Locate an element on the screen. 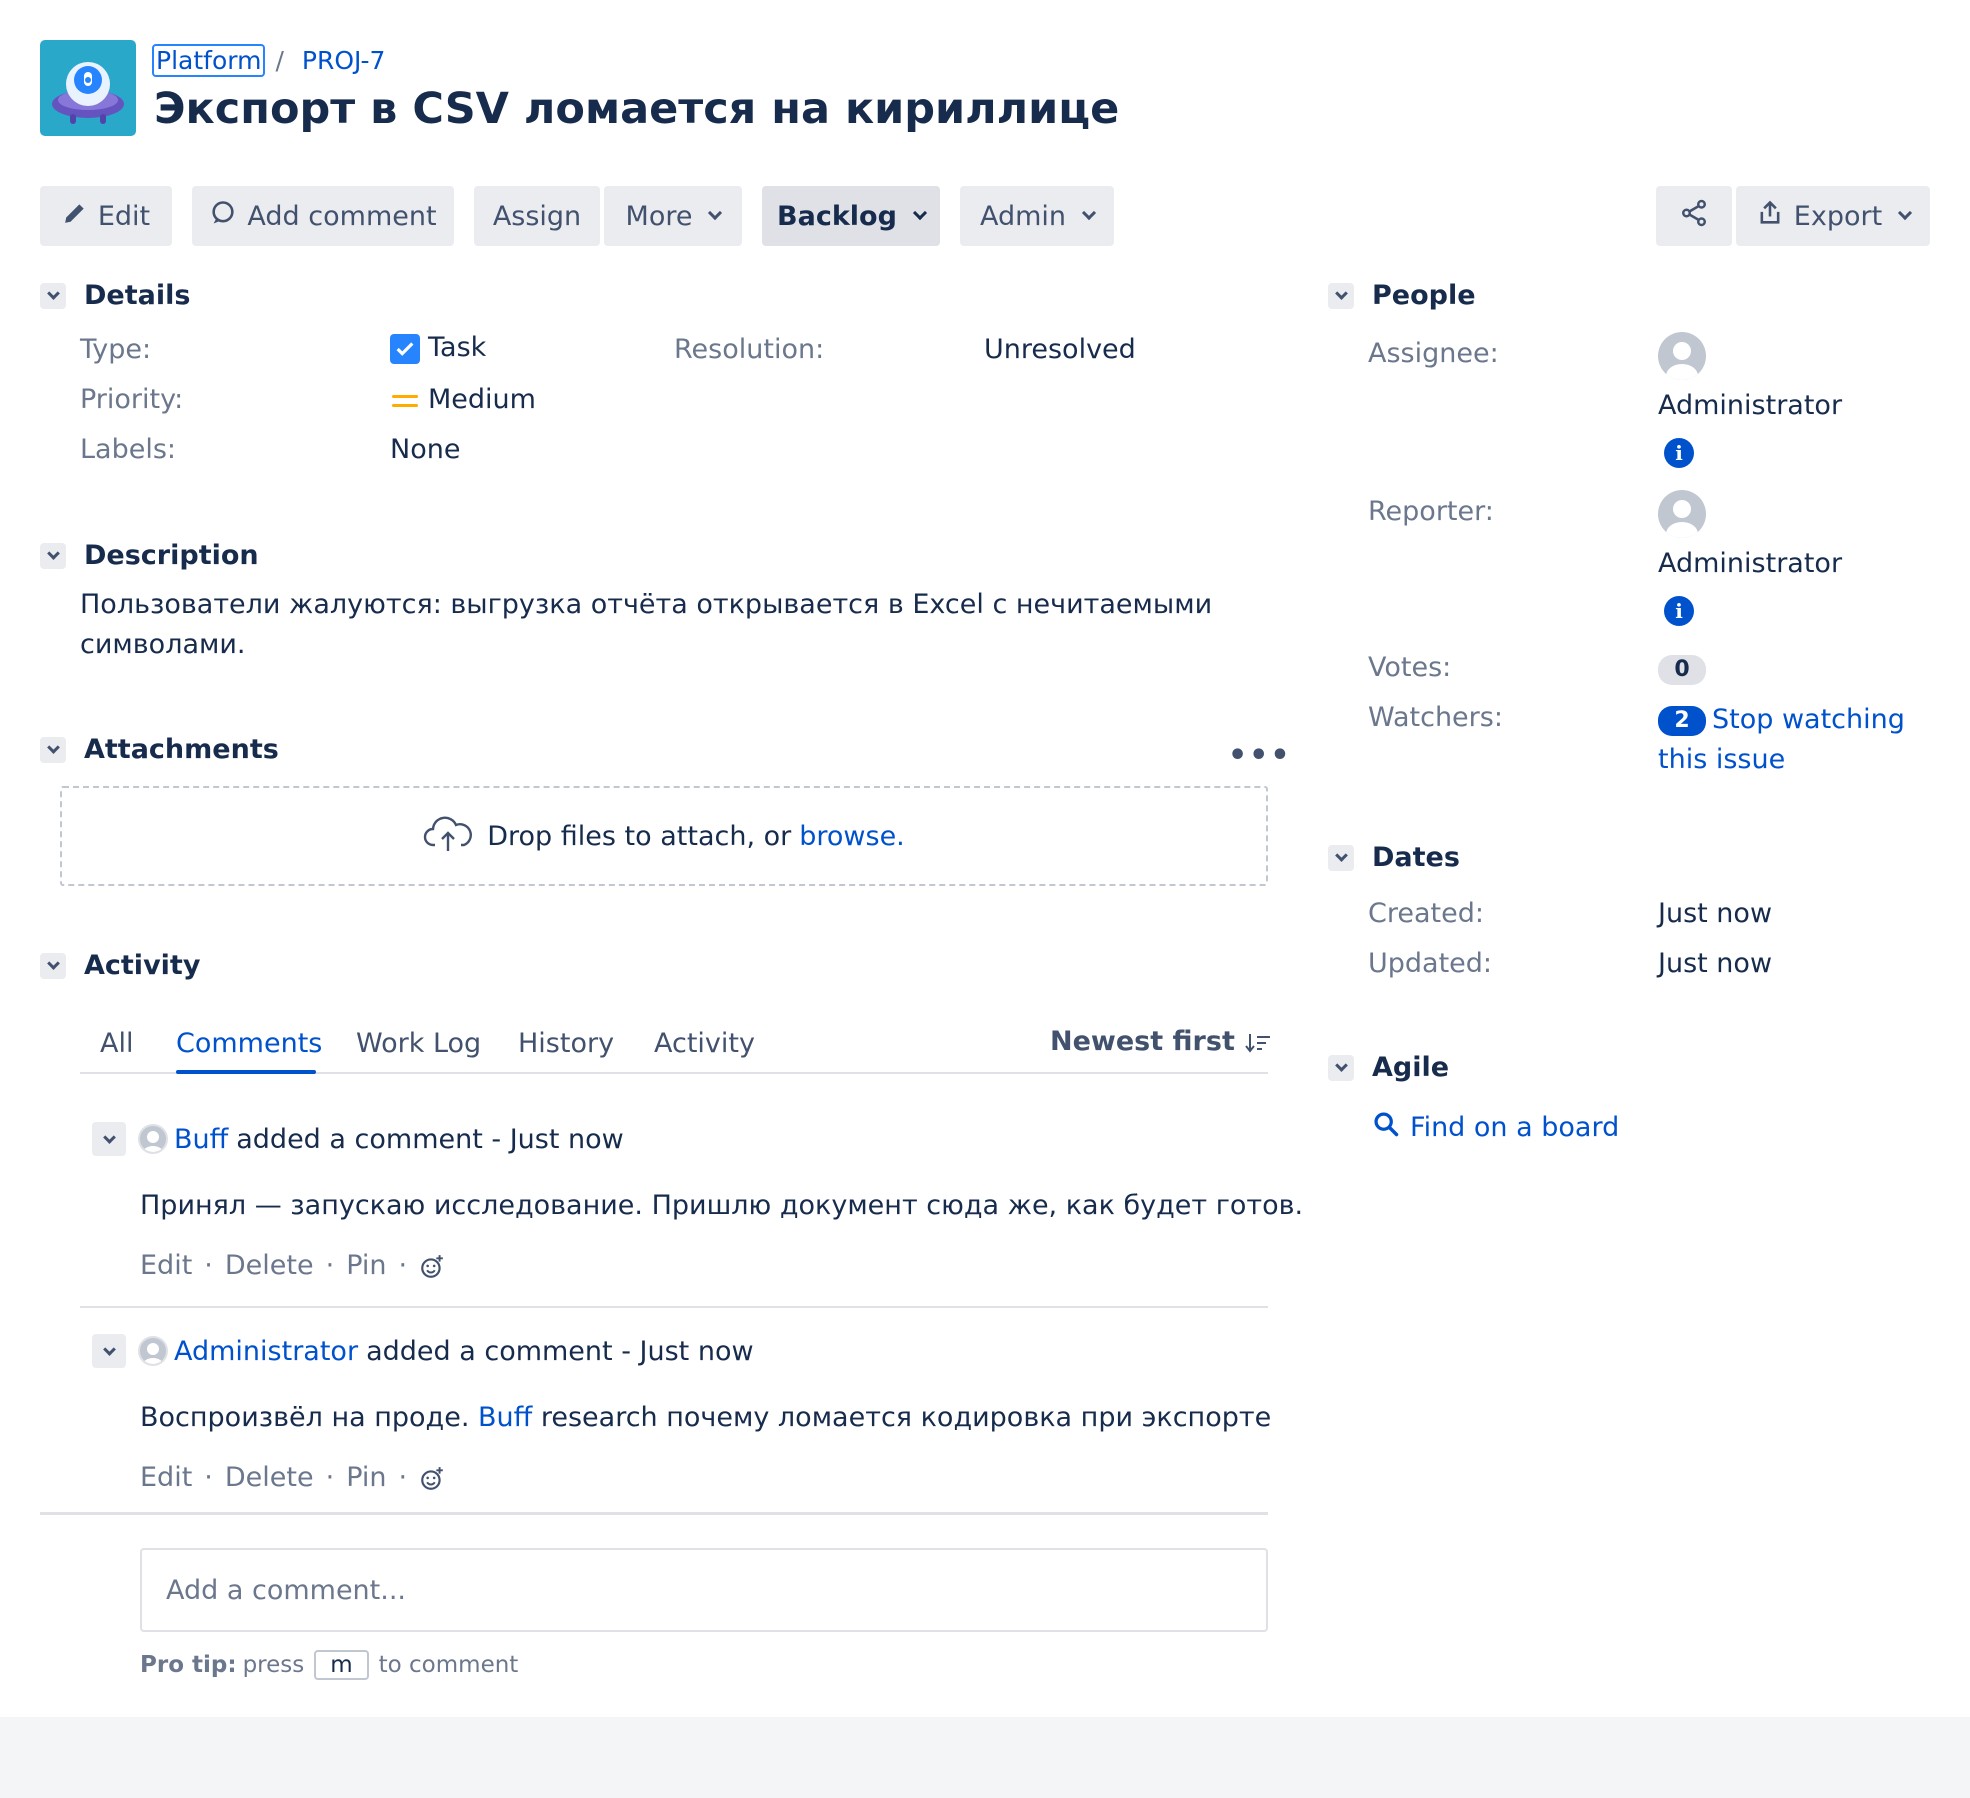 The image size is (1970, 1798). pro-tip-label: Pro tip: is located at coordinates (188, 1665).